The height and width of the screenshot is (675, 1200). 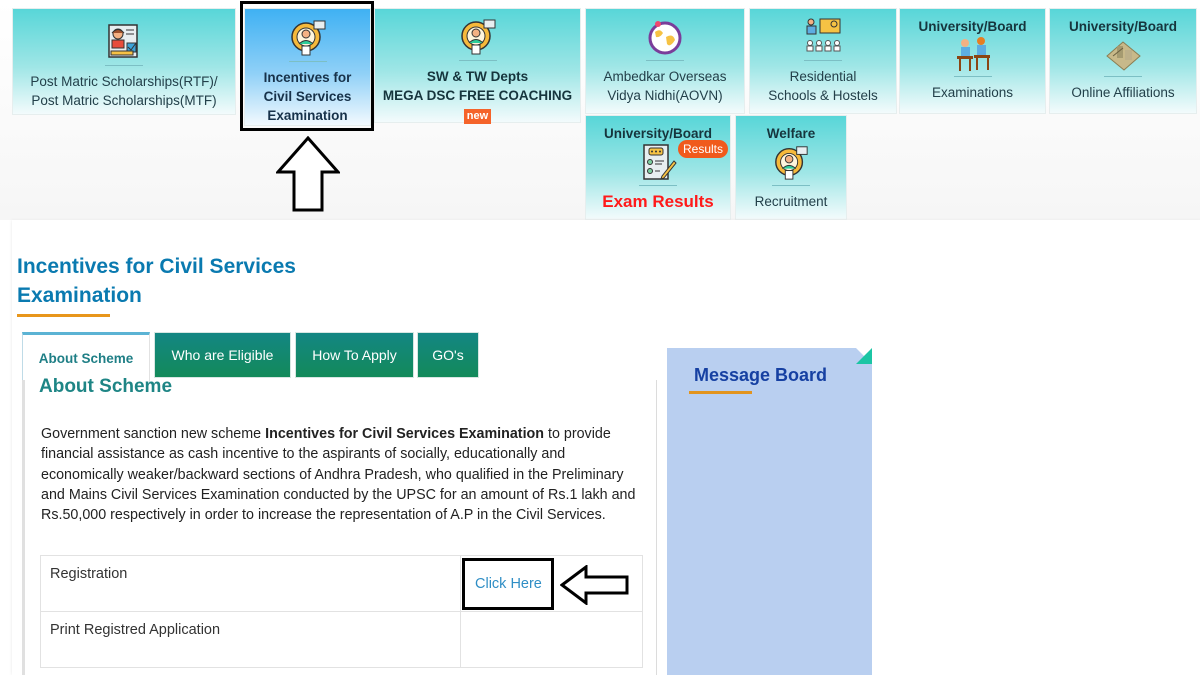 I want to click on card-university-online-affiliations: University/Board Online Affiliations, so click(x=1123, y=61).